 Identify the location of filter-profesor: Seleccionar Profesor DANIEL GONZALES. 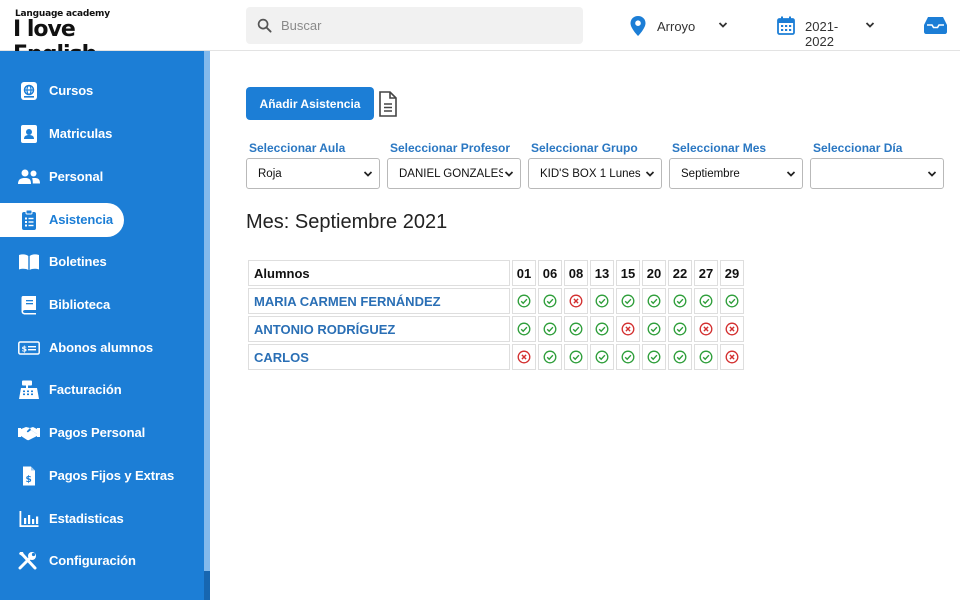
(454, 165).